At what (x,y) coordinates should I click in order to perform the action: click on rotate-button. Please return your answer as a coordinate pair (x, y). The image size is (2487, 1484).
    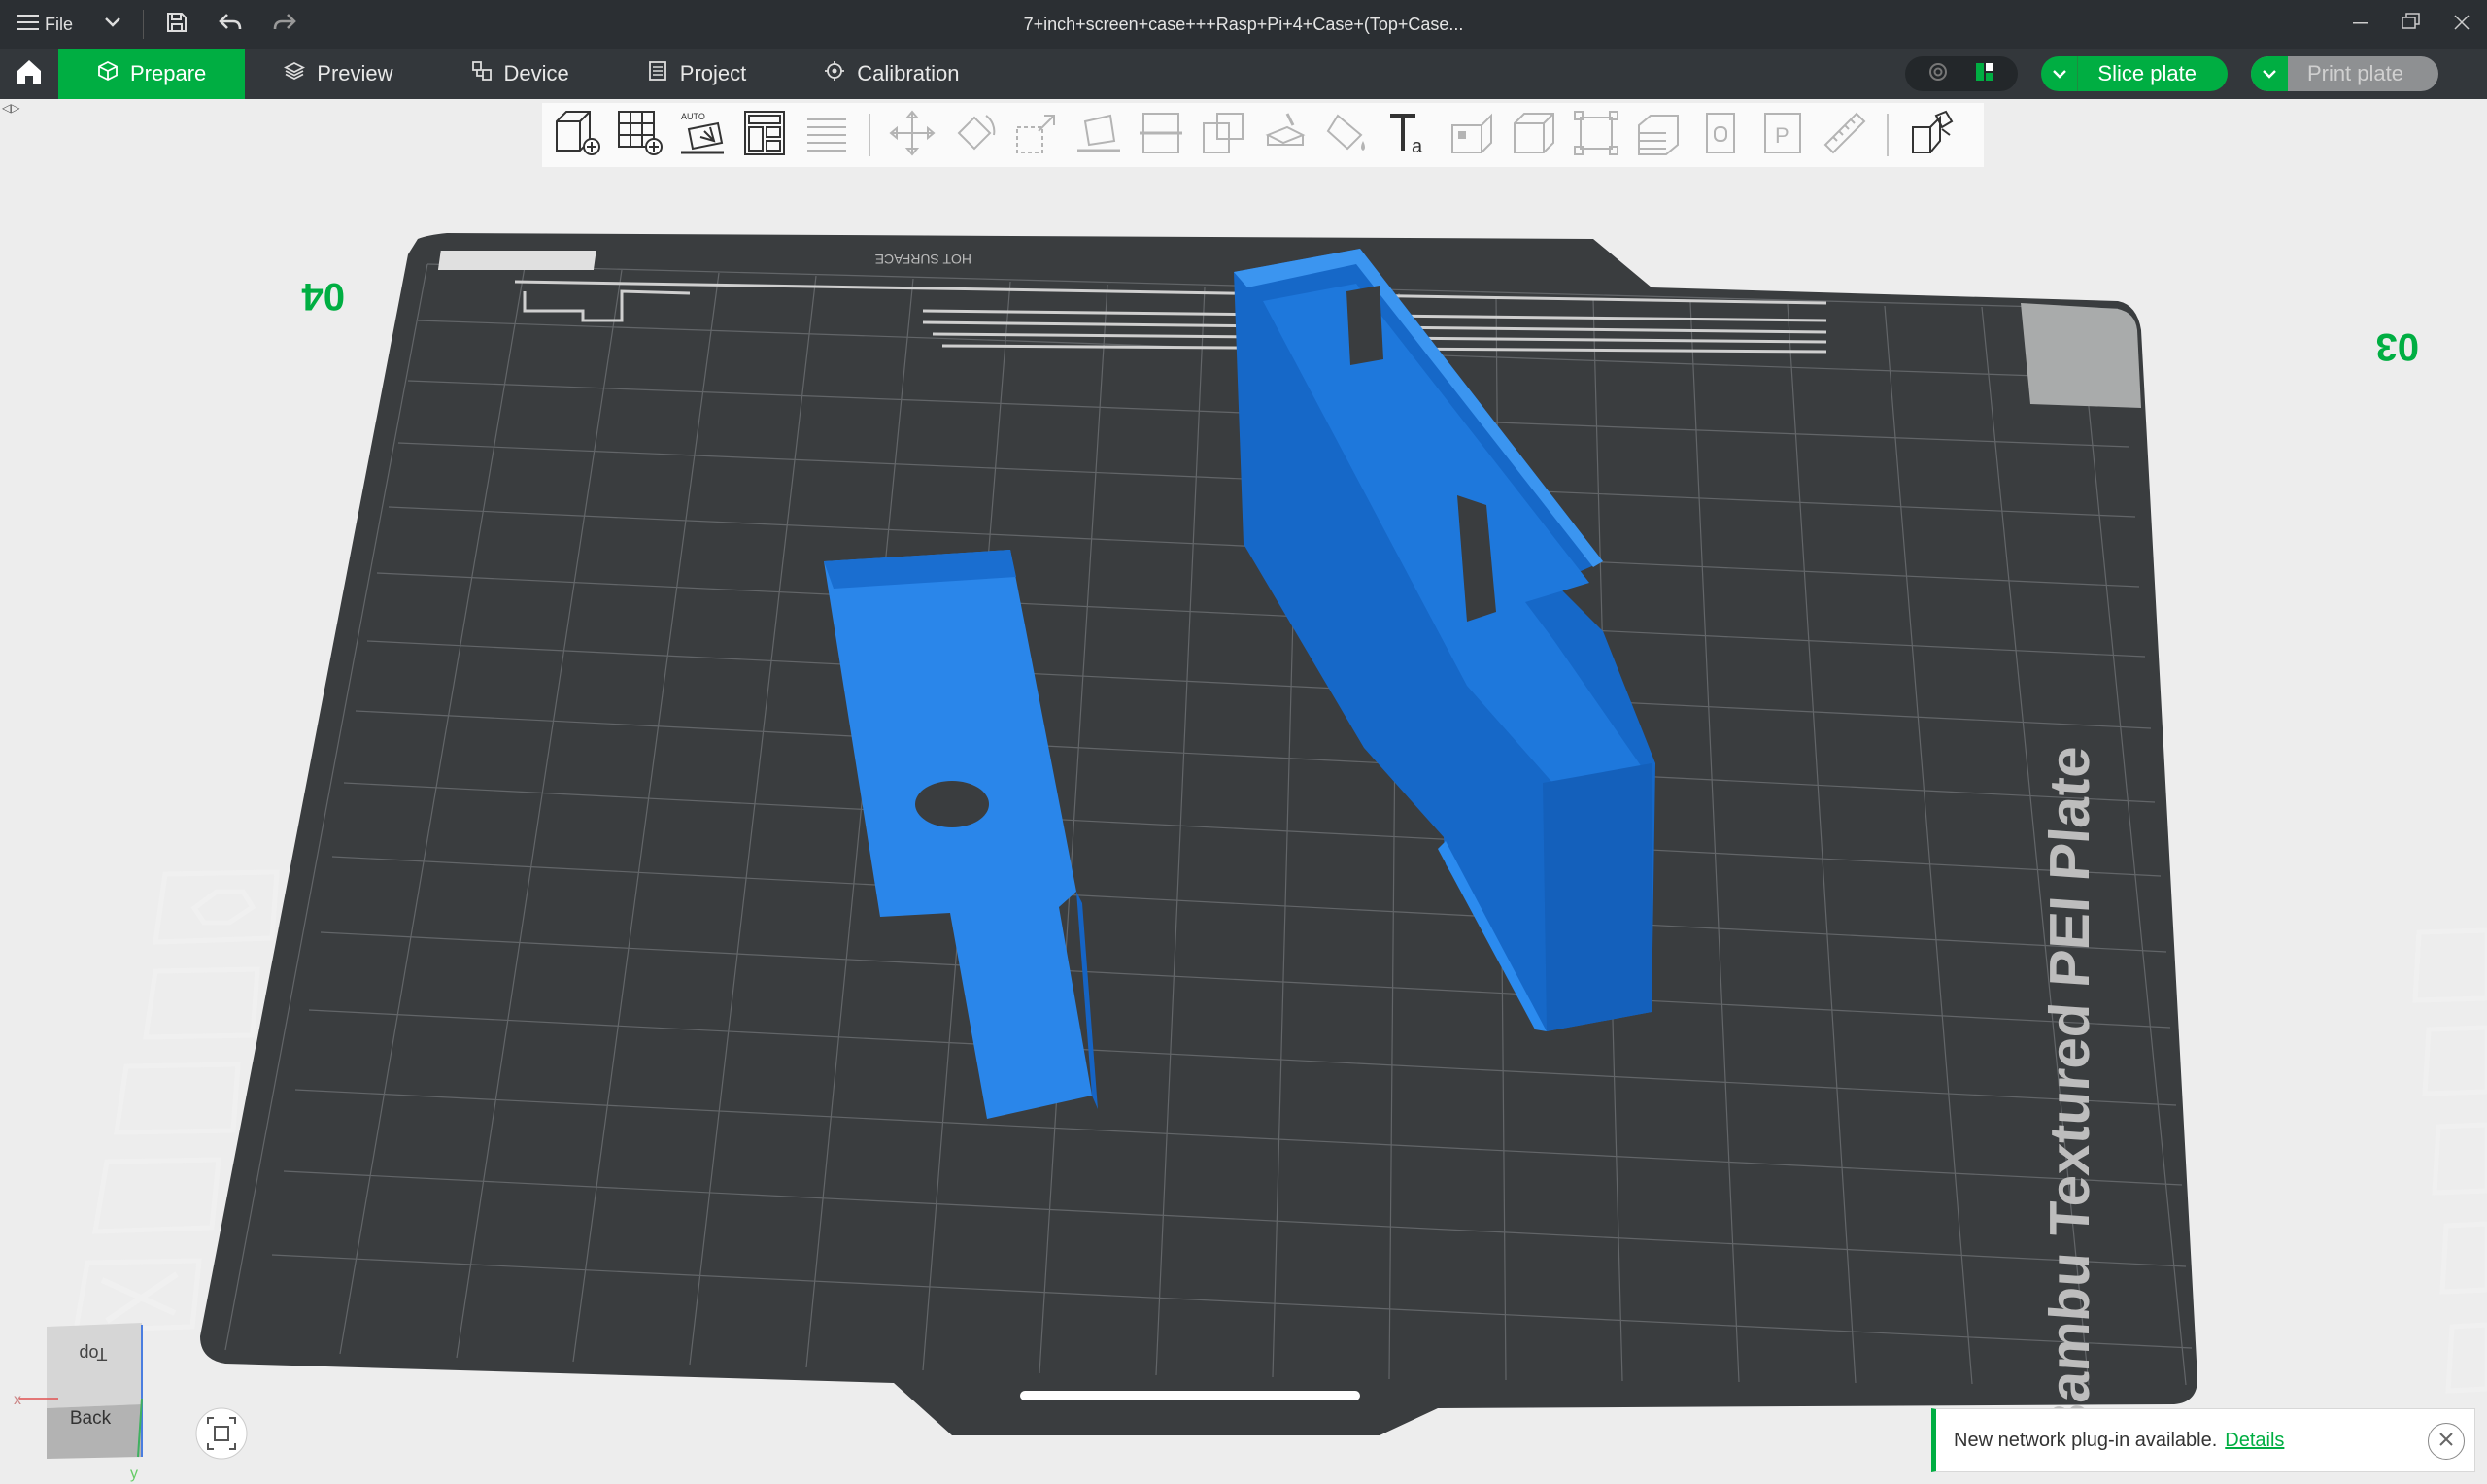
    Looking at the image, I should click on (974, 135).